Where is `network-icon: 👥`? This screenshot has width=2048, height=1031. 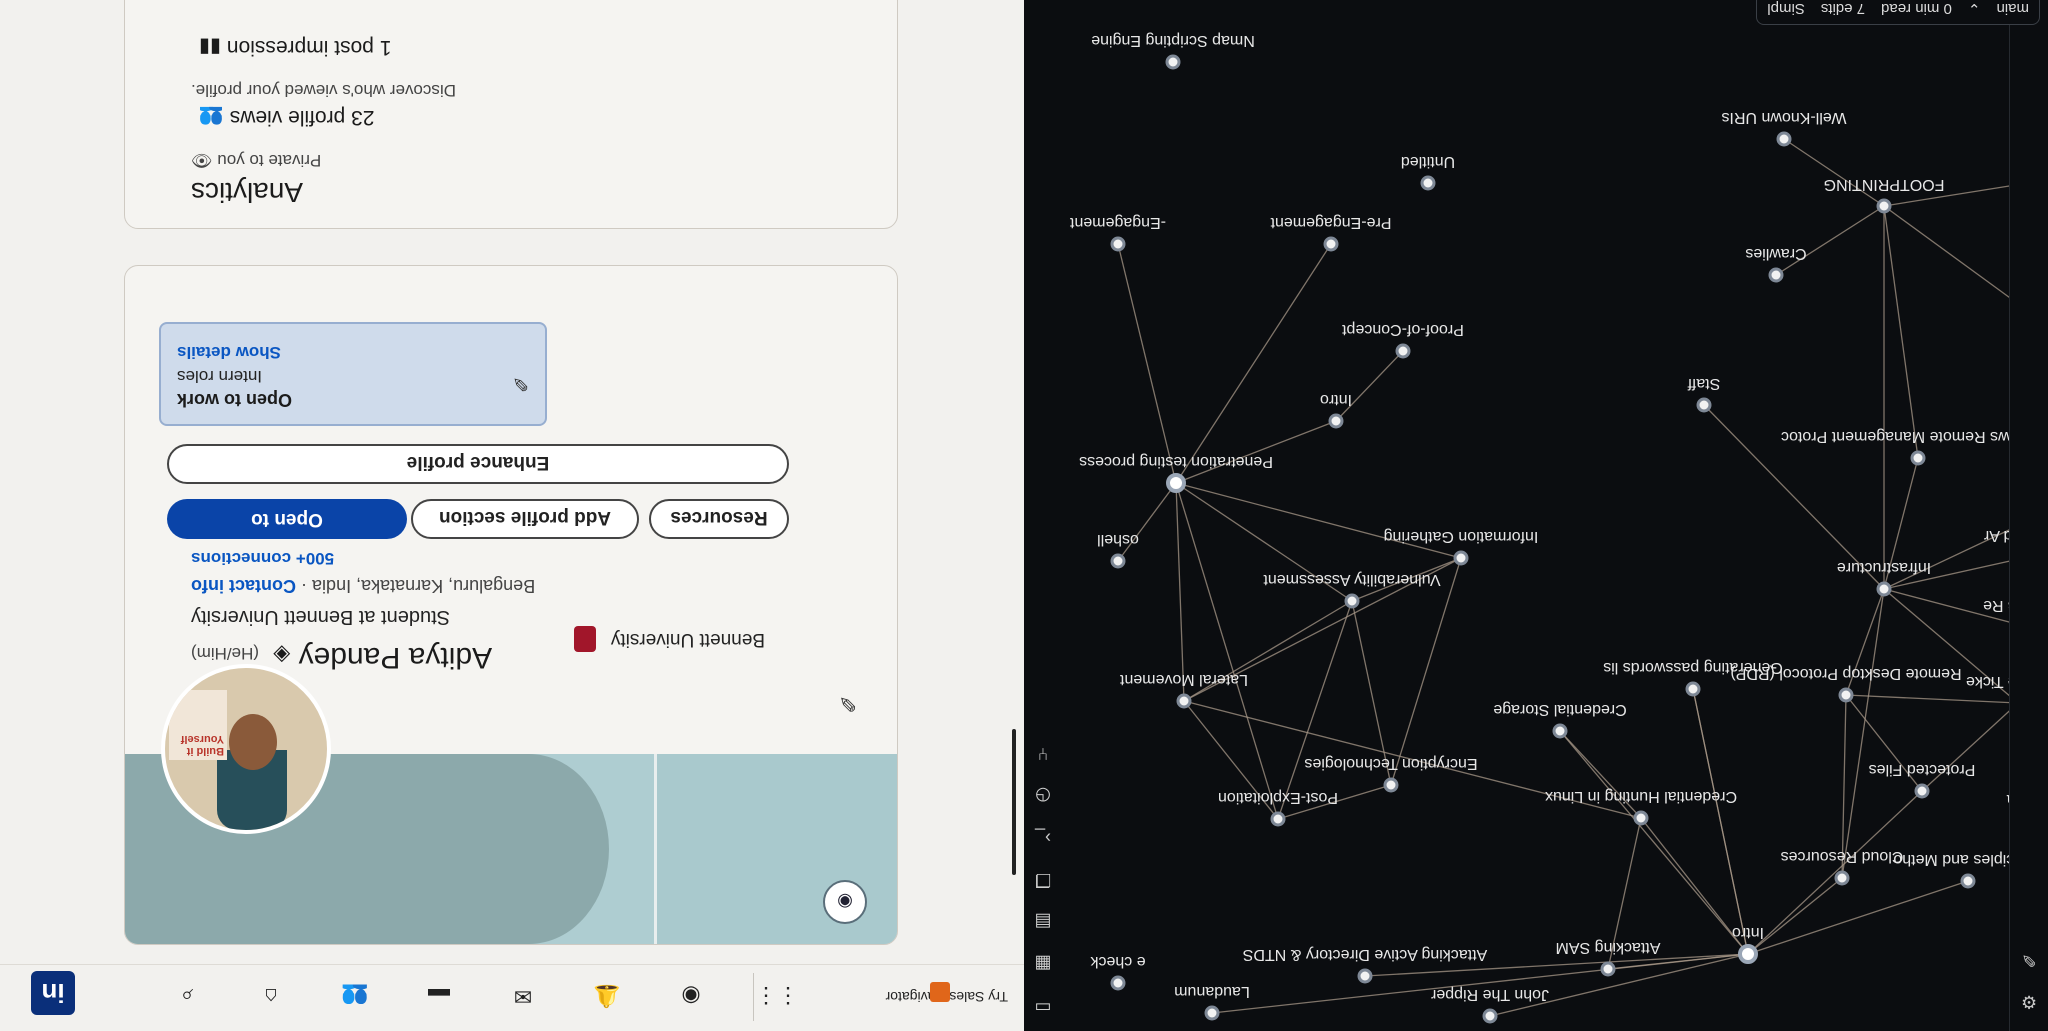 network-icon: 👥 is located at coordinates (355, 996).